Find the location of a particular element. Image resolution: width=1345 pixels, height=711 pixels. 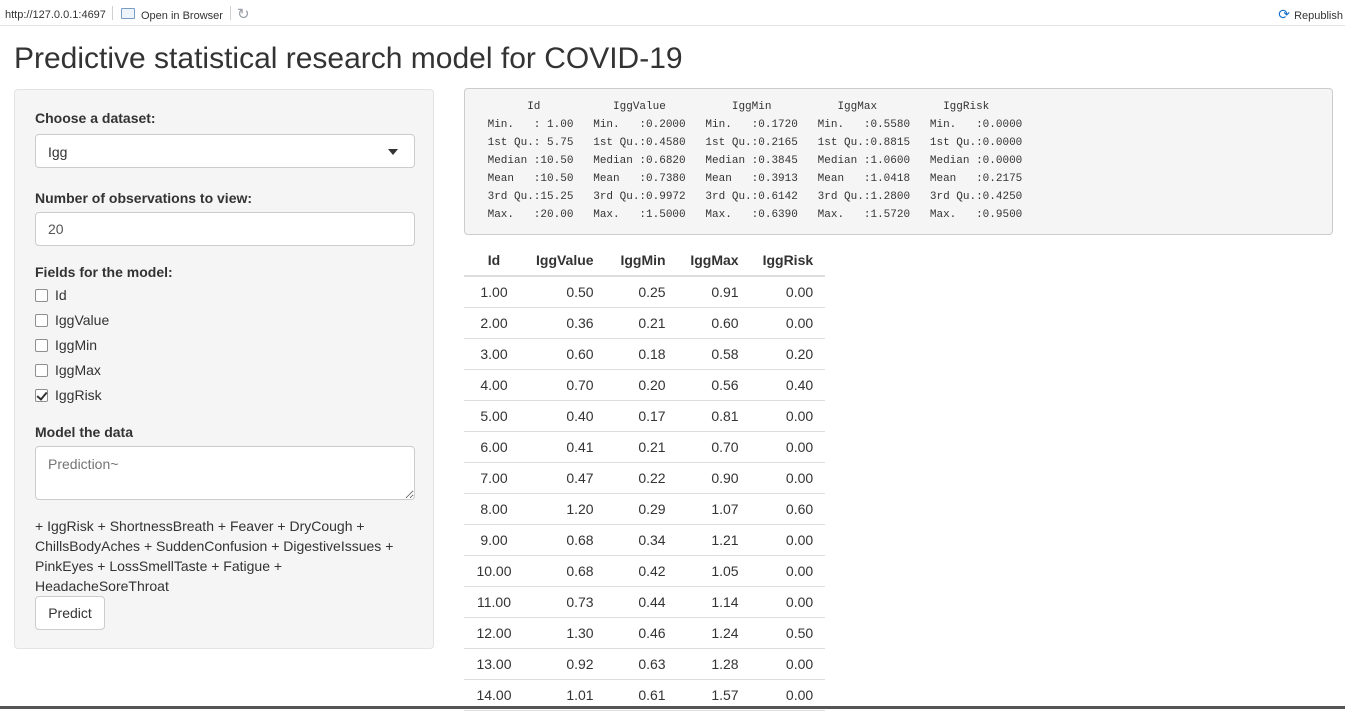

table-cell: 0.92 is located at coordinates (565, 664).